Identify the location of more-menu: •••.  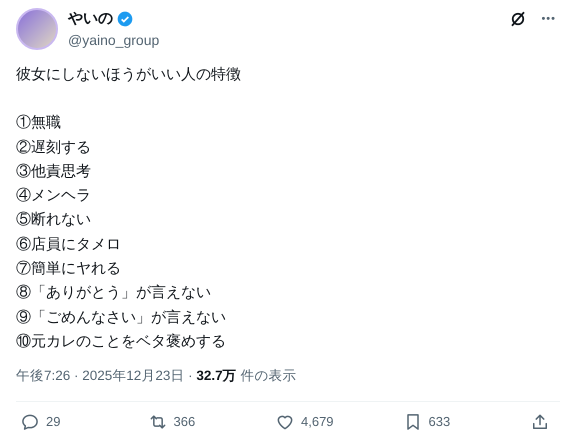
(548, 19).